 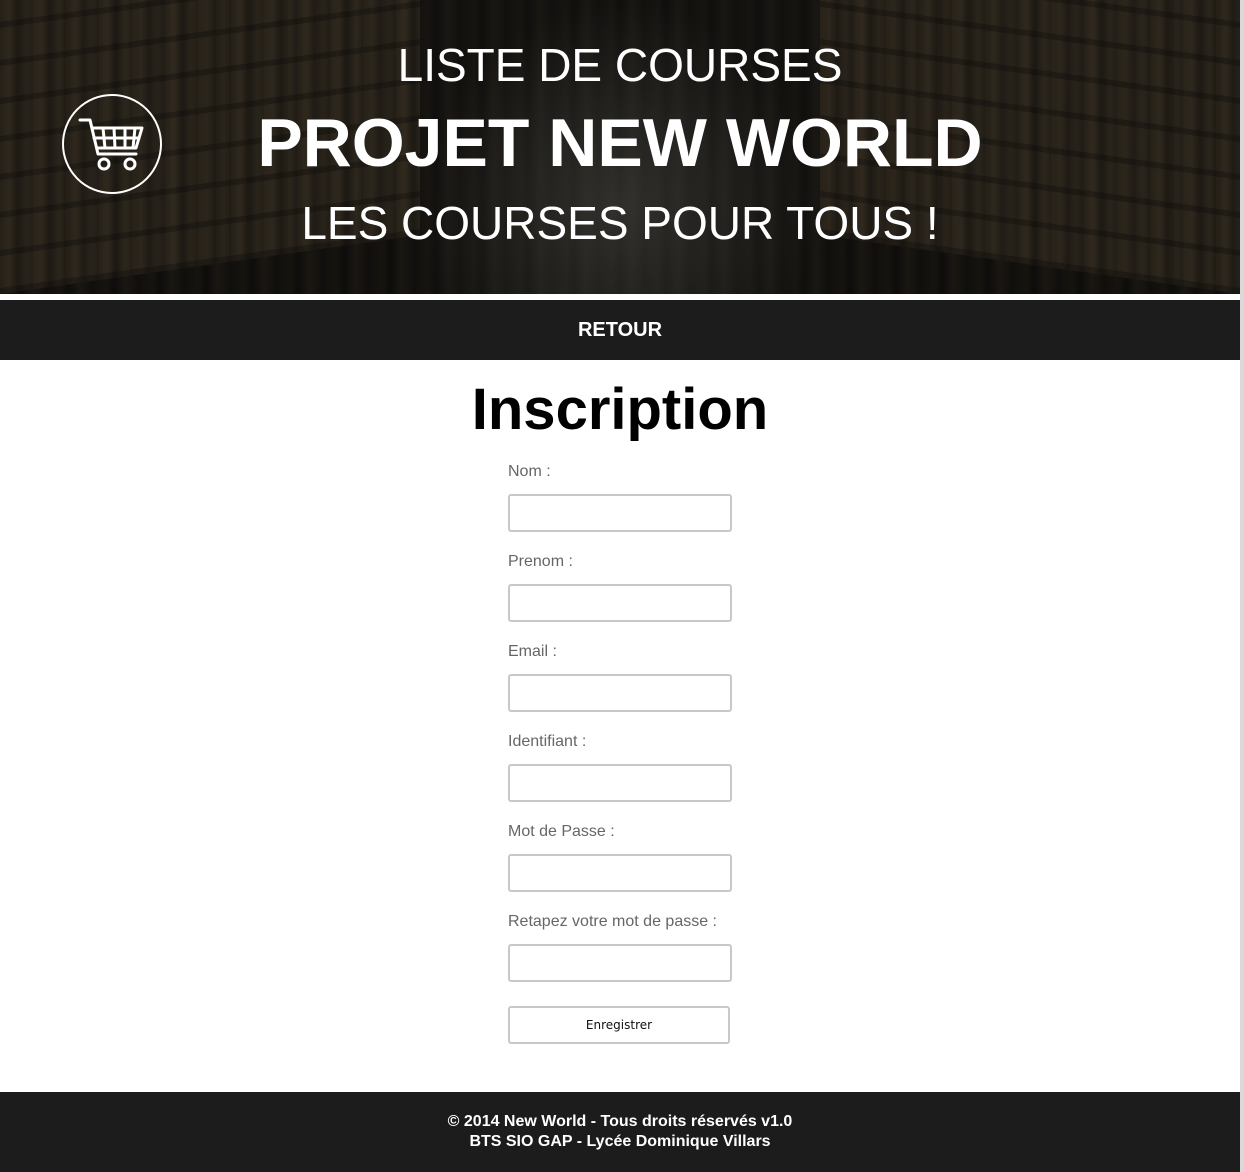 I want to click on field-identifiant: Identifiant :, so click(x=623, y=777).